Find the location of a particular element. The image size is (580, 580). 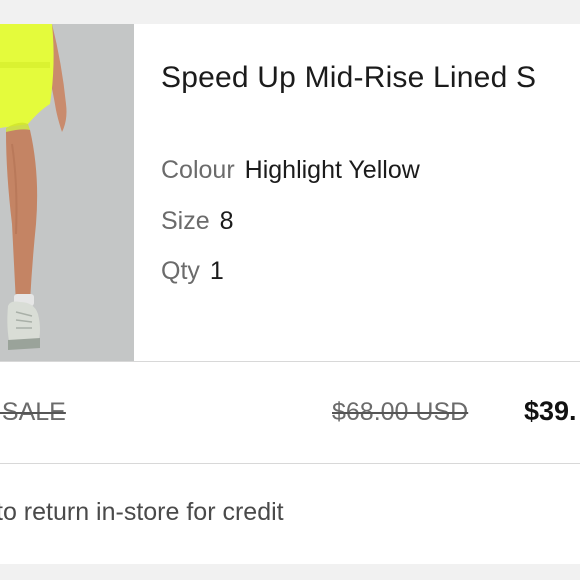

attribute-size: Size 8 is located at coordinates (197, 221).